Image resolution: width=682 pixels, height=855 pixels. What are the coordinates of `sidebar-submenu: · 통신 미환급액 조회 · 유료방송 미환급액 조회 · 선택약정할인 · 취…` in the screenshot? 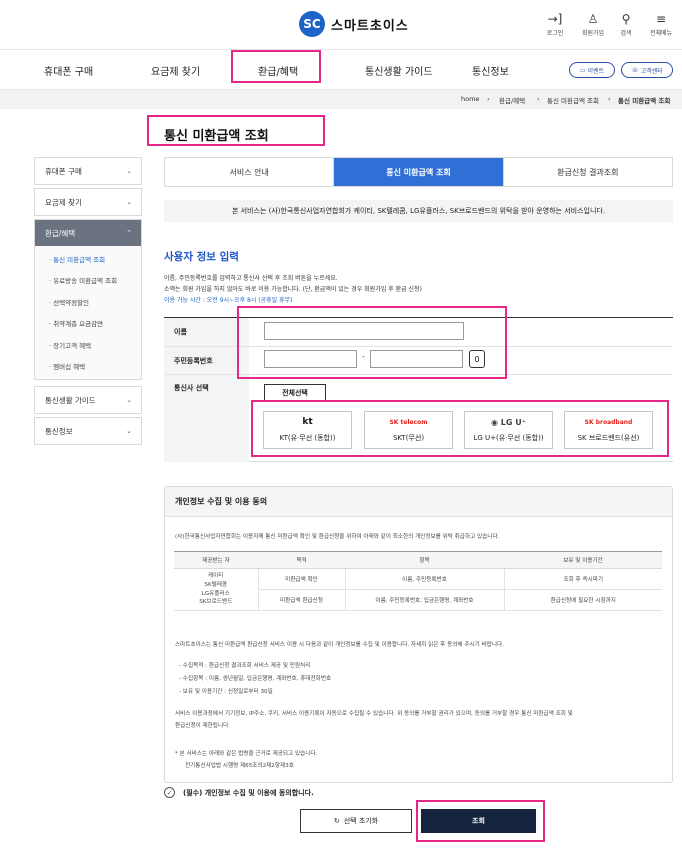 It's located at (88, 315).